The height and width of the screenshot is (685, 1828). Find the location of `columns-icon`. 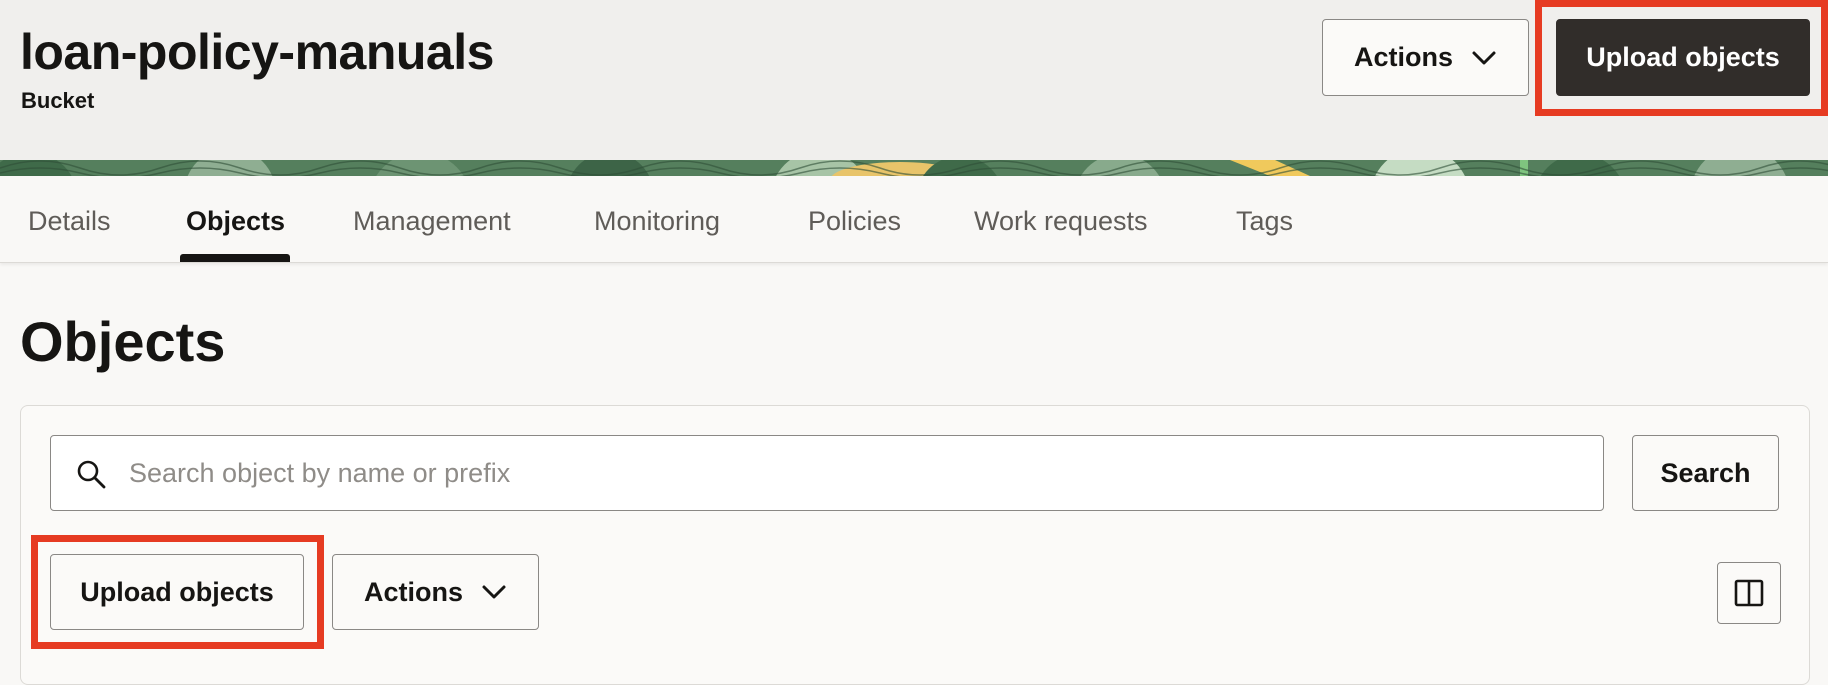

columns-icon is located at coordinates (1749, 593).